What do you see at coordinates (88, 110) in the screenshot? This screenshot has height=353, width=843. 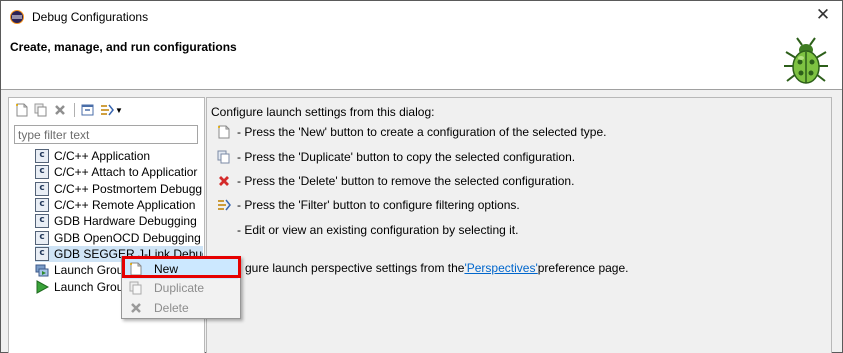 I see `collapse-all-icon` at bounding box center [88, 110].